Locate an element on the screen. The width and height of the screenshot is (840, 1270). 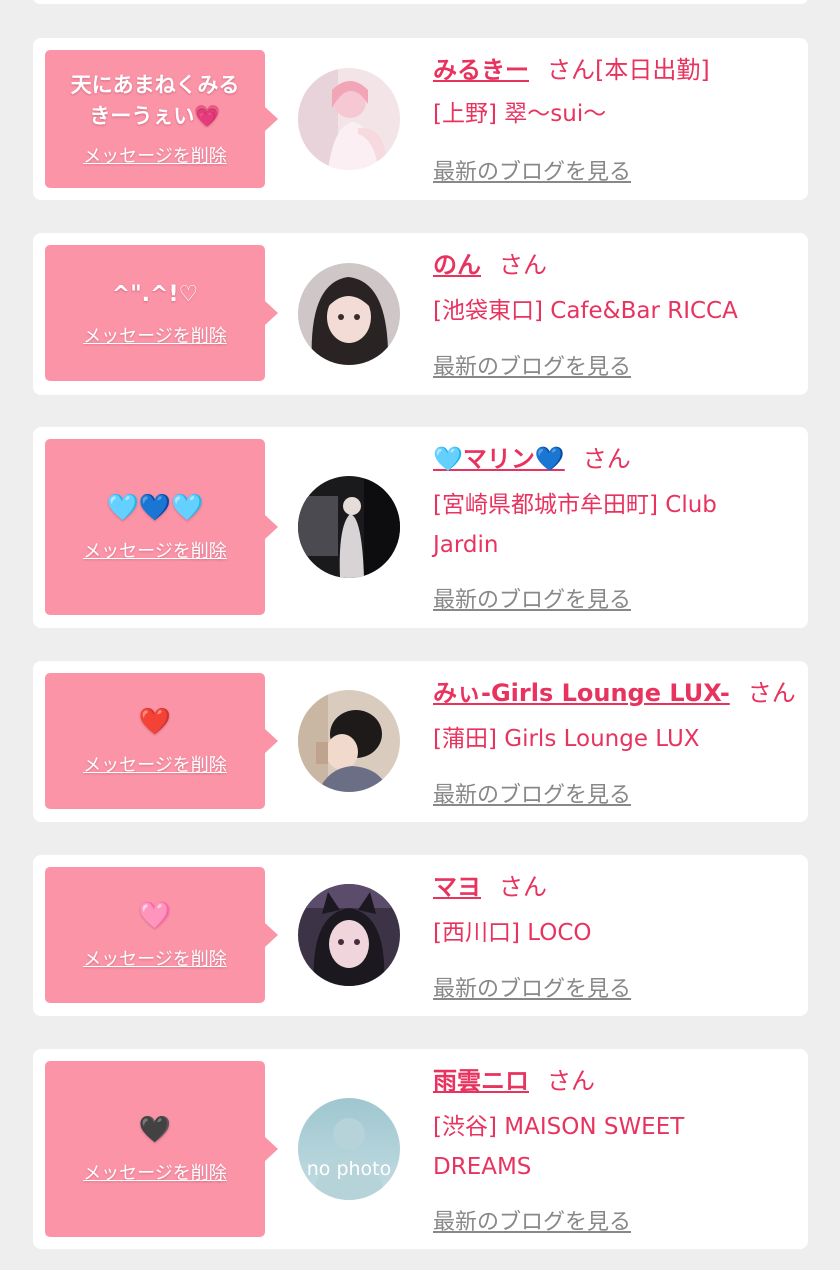
name-row: みぃ-Girls Lounge LUX- さん is located at coordinates (618, 693).